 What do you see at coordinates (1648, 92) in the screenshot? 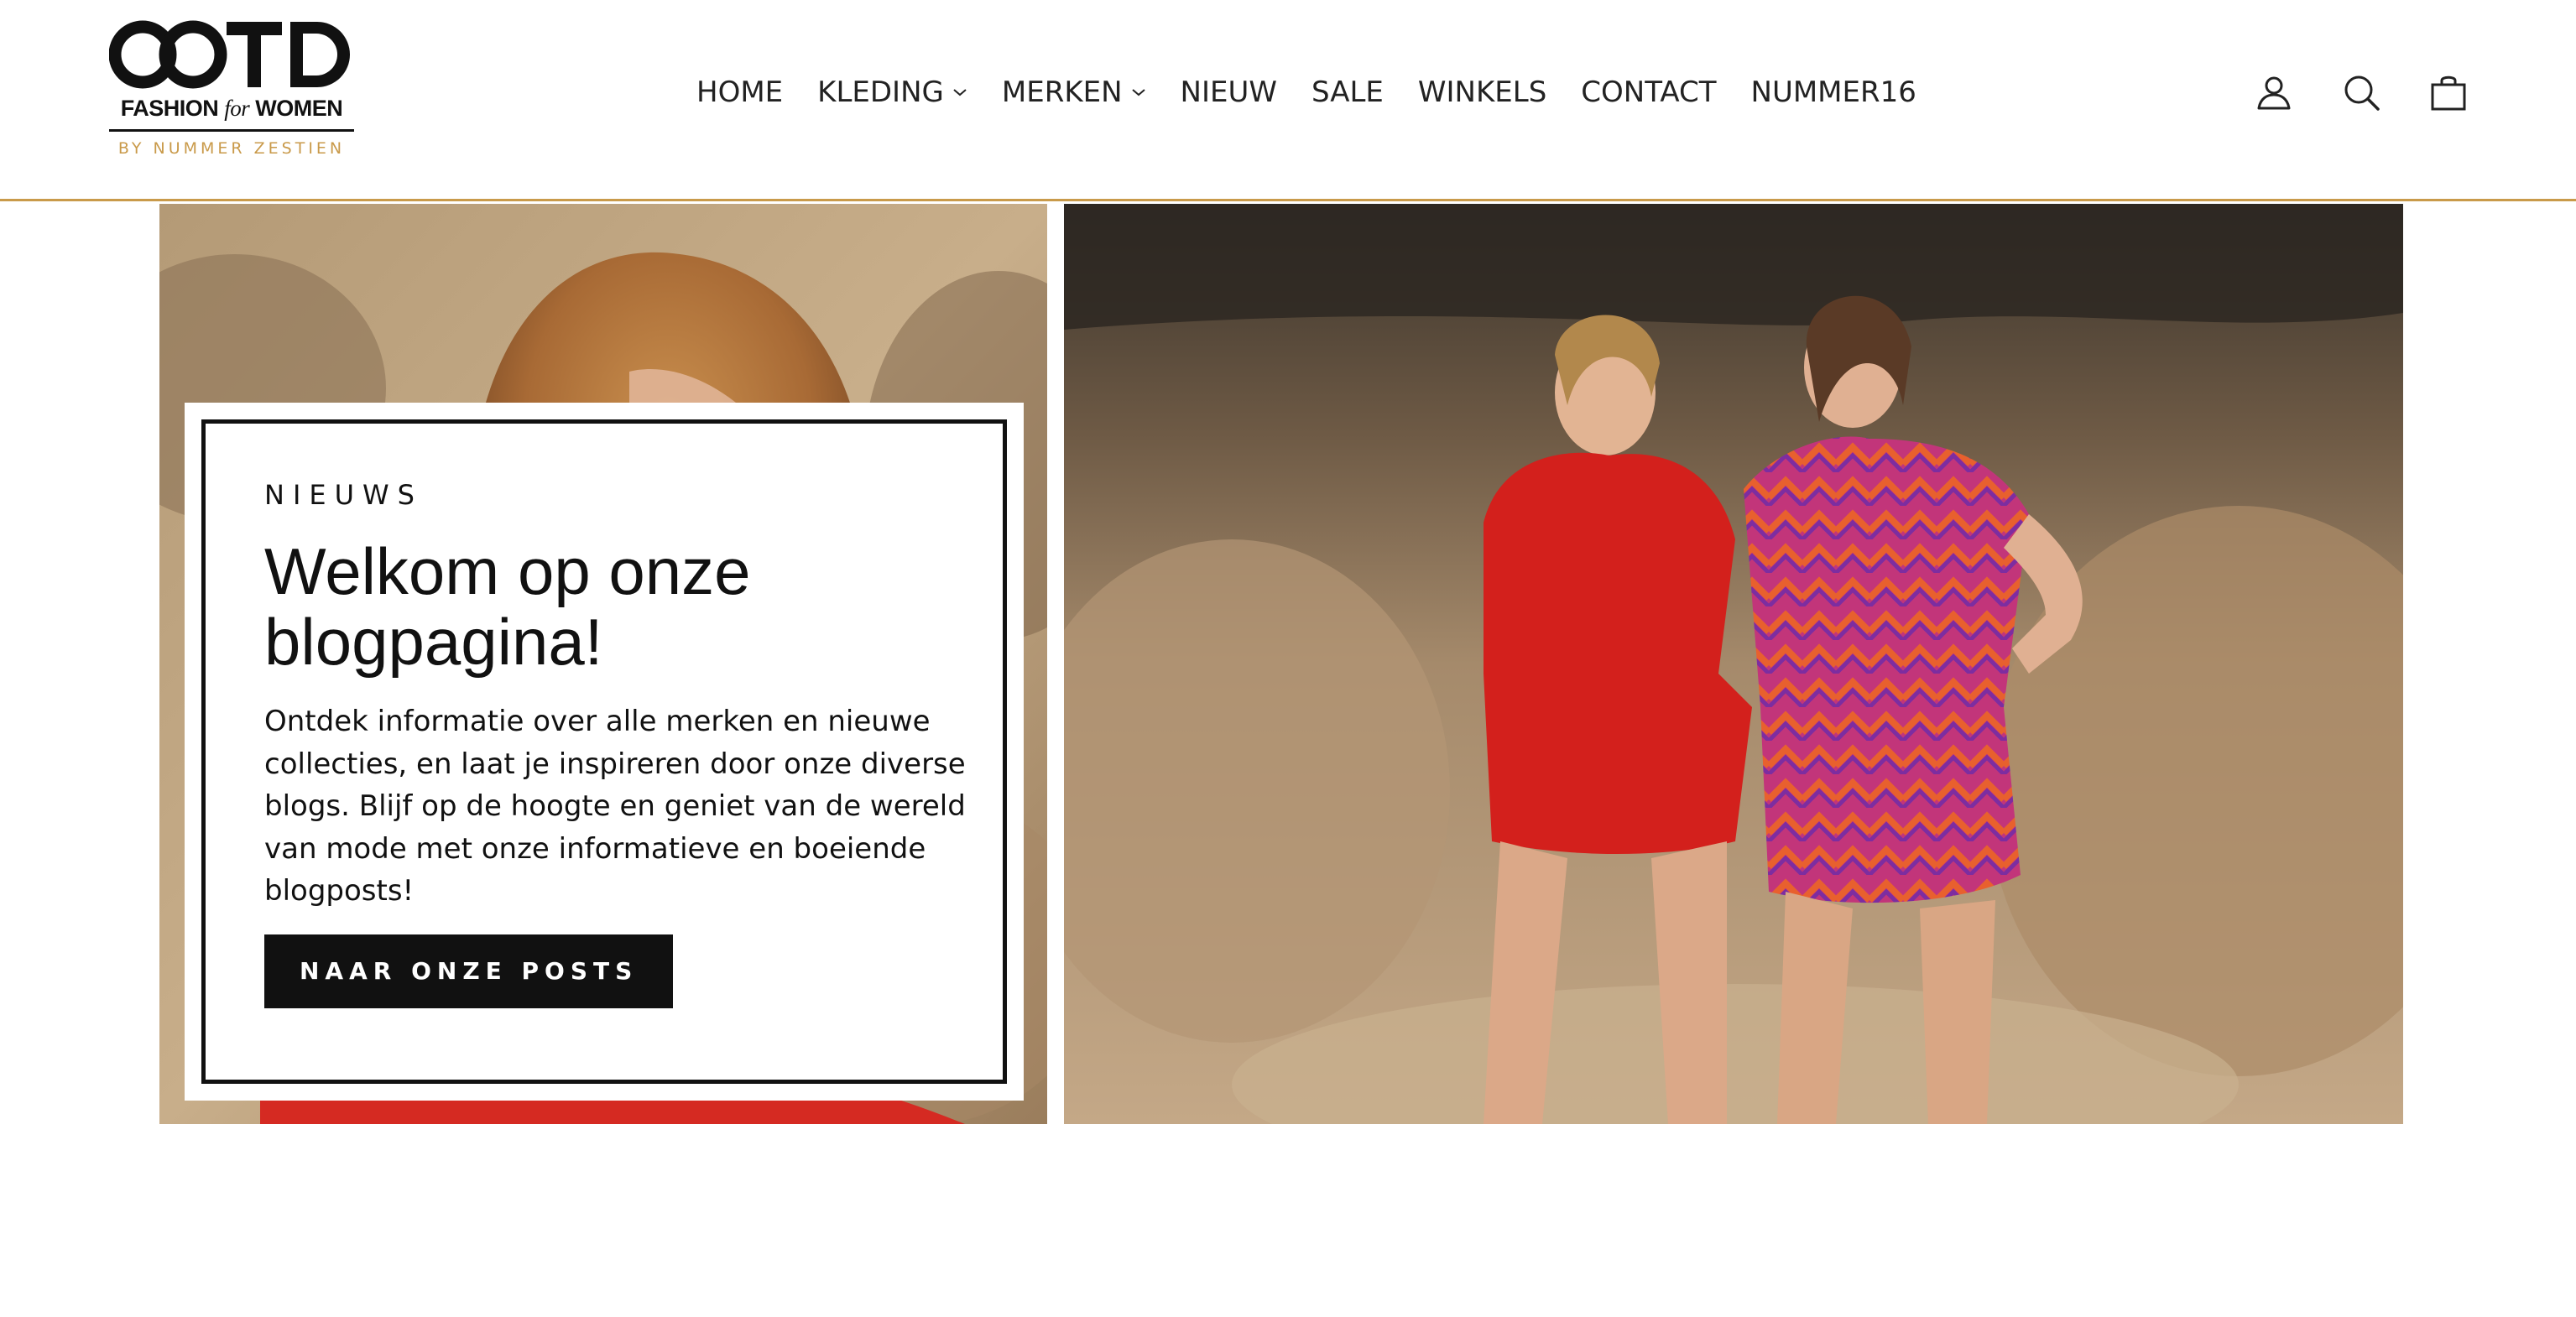
I see `nav-item-contact: CONTACT` at bounding box center [1648, 92].